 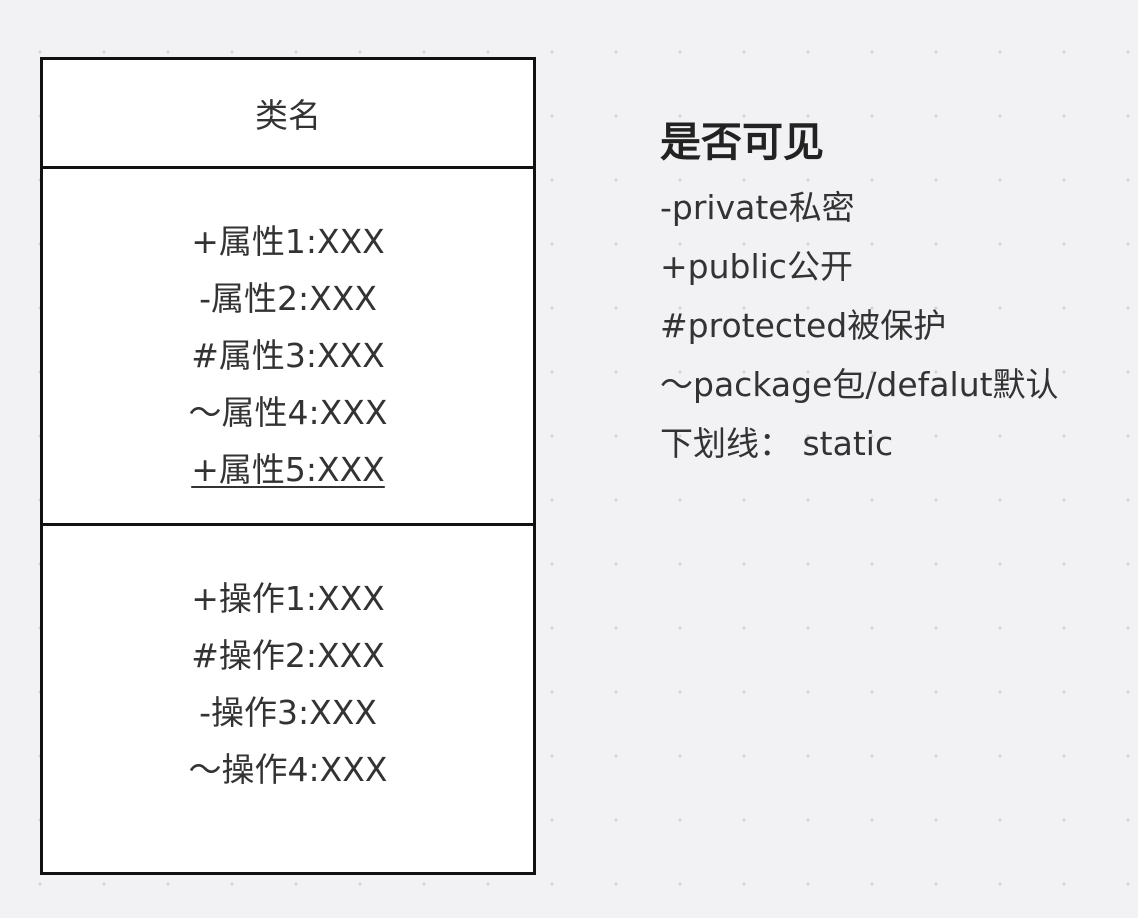 I want to click on operation-3: -操作3:XXX, so click(x=288, y=712).